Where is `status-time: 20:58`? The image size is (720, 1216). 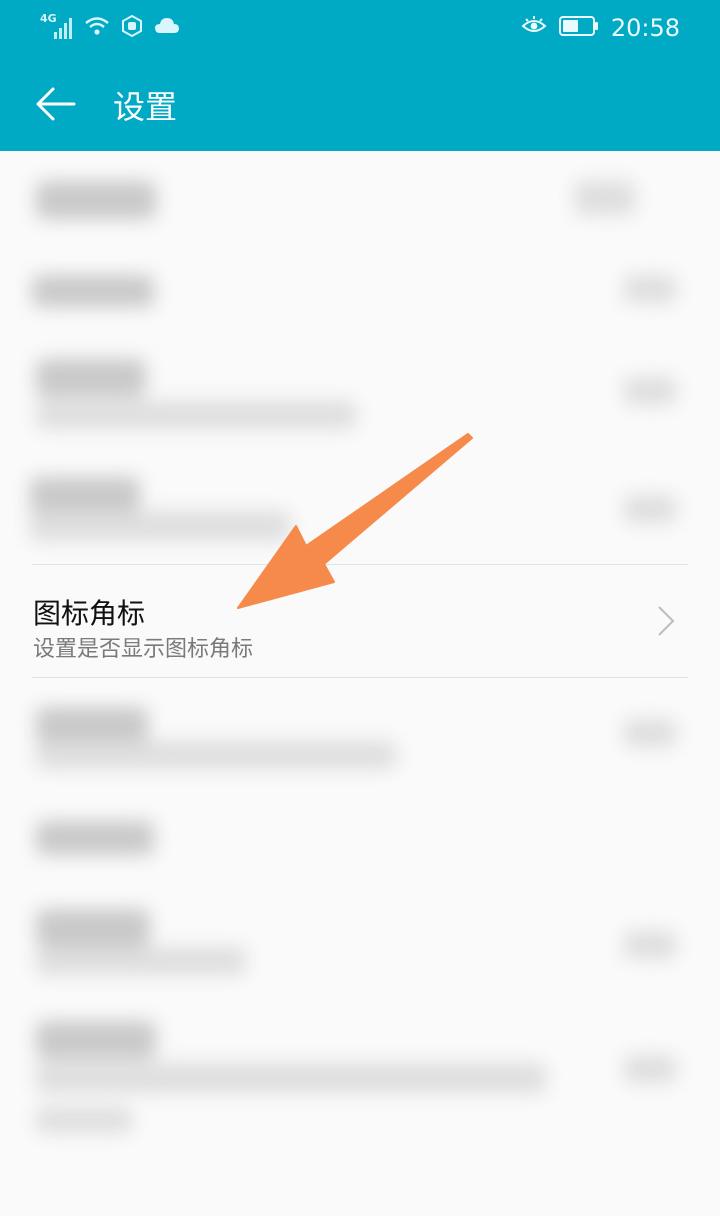 status-time: 20:58 is located at coordinates (645, 28).